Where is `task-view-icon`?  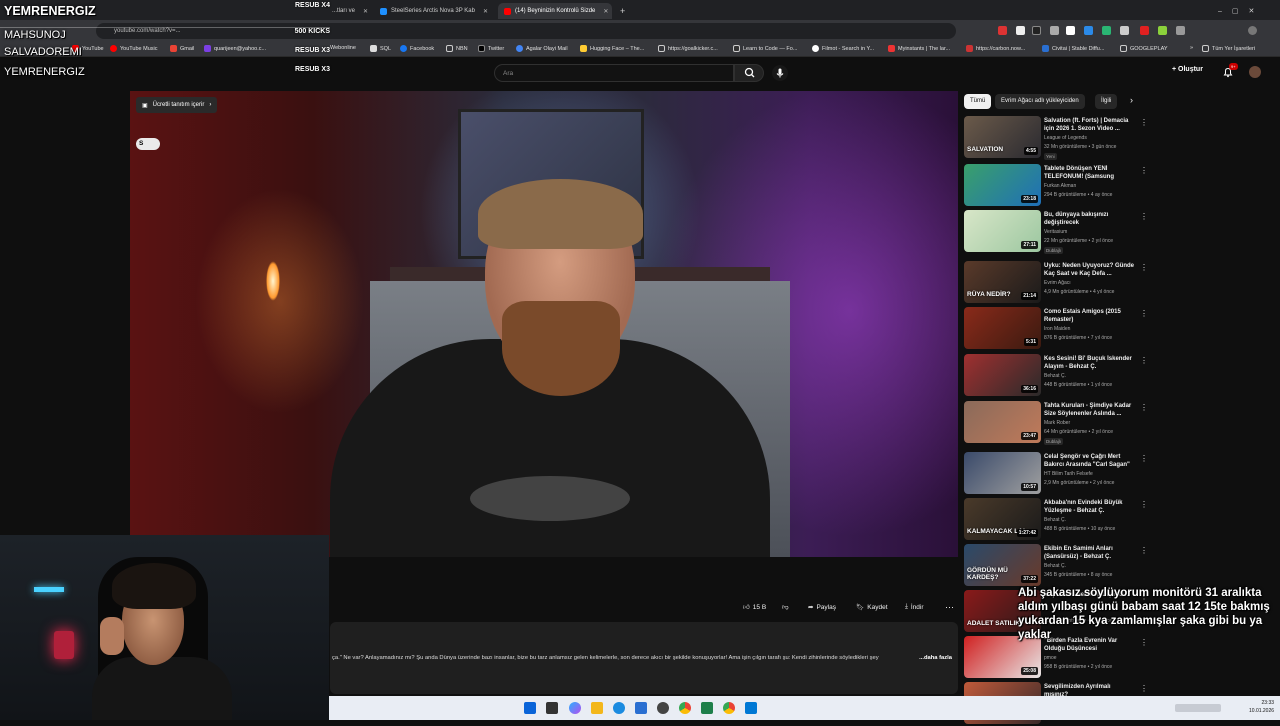
task-view-icon is located at coordinates (552, 708).